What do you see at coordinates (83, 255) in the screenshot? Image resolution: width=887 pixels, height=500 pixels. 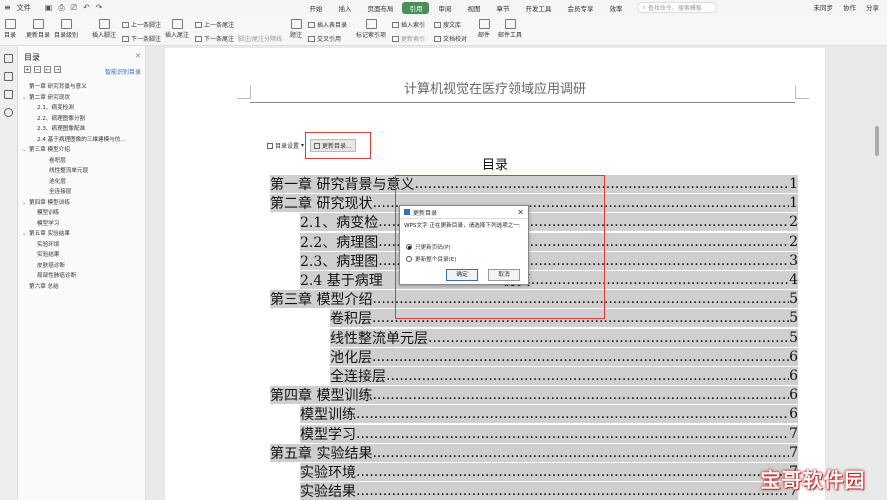 I see `outline-item: 实验结果` at bounding box center [83, 255].